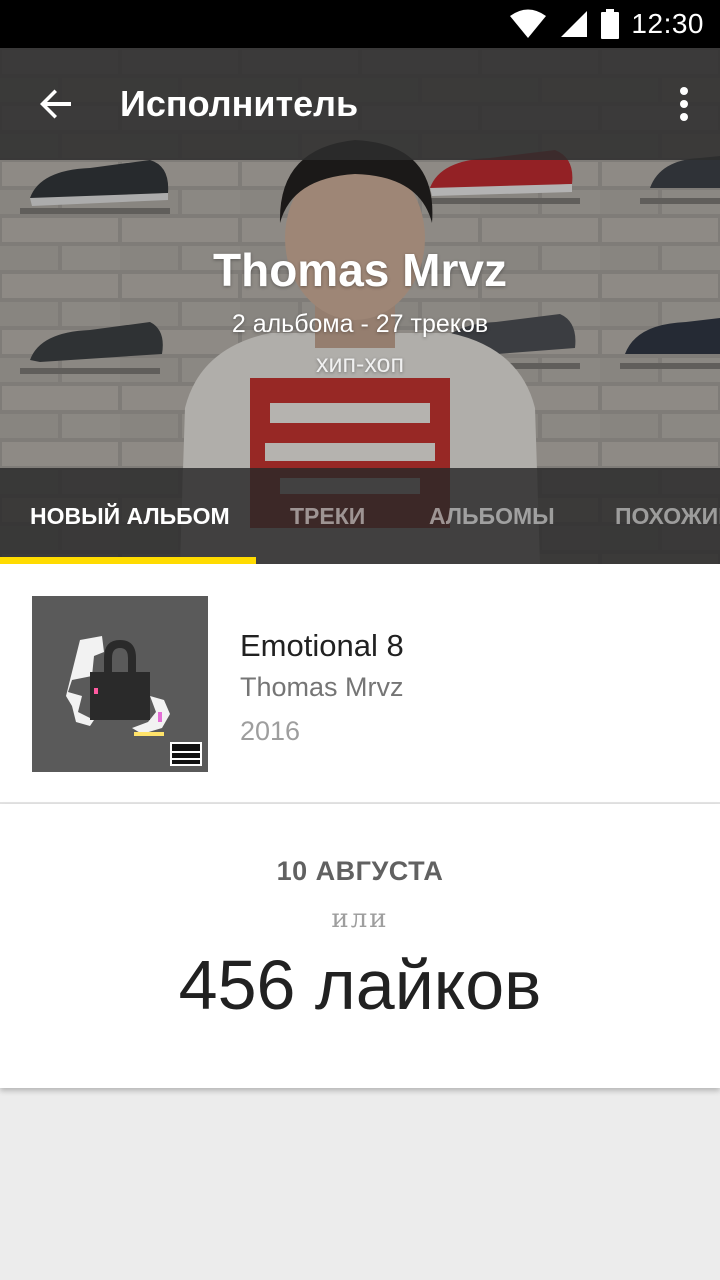  What do you see at coordinates (130, 516) in the screenshot?
I see `tab-new-album: НОВЫЙ АЛЬБОМ` at bounding box center [130, 516].